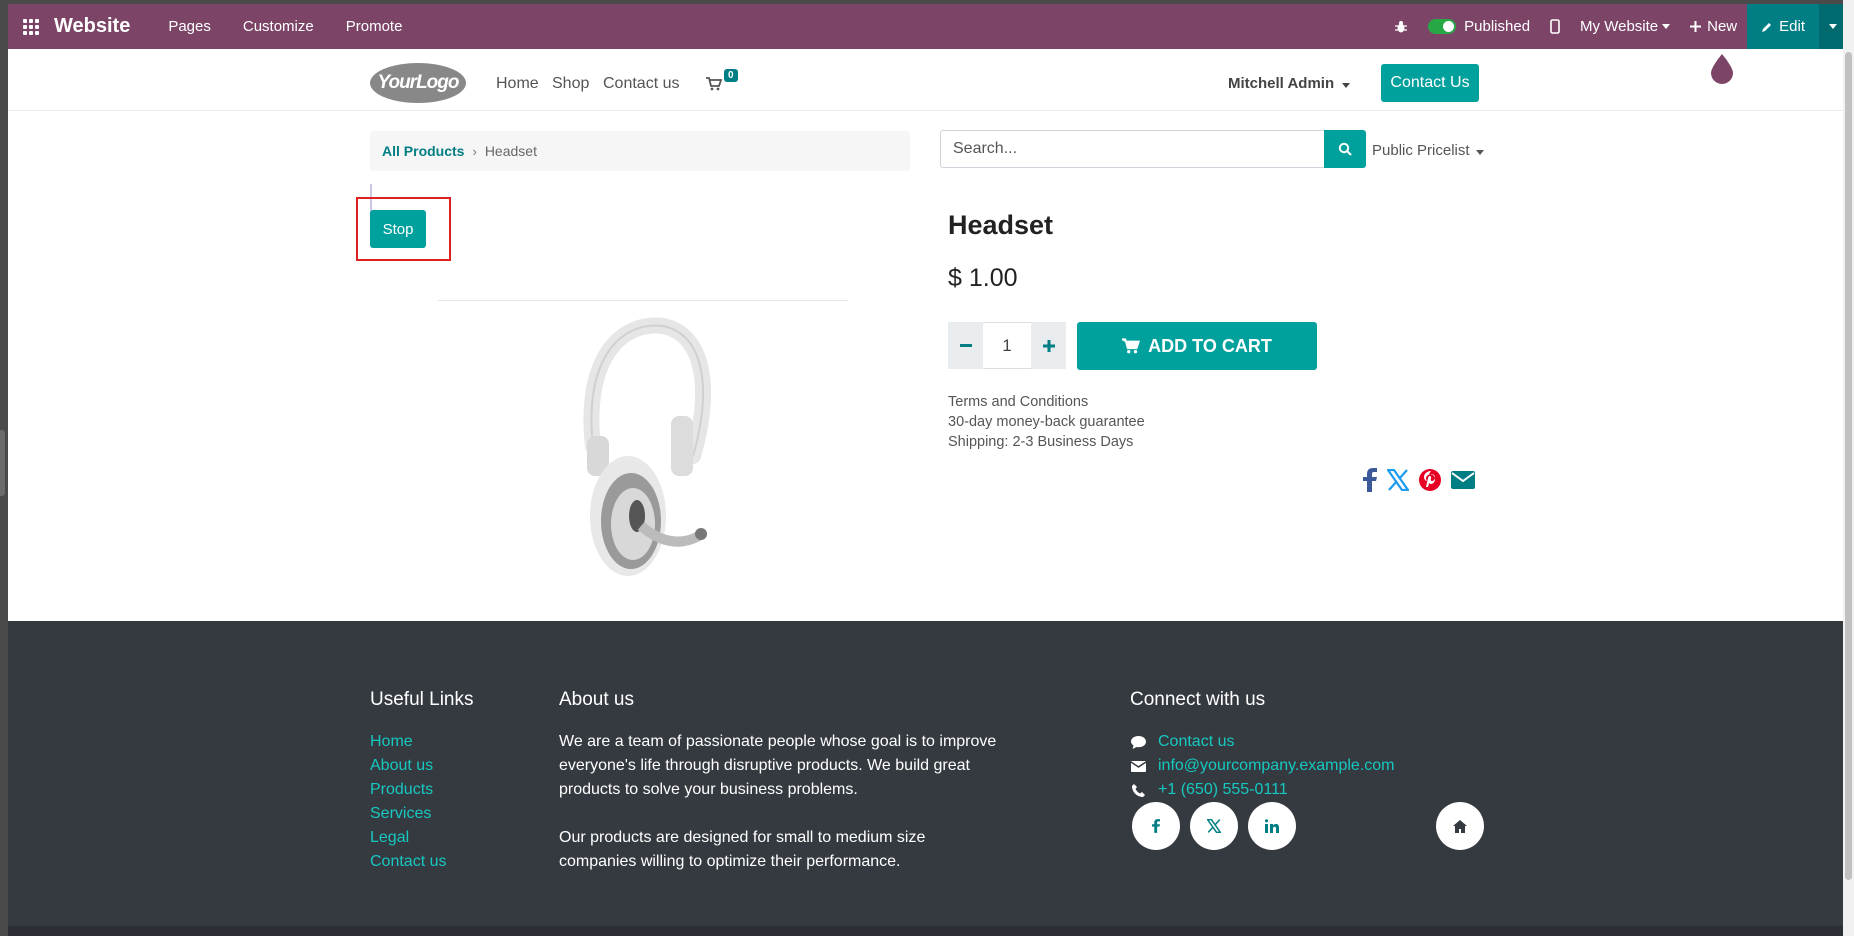 The image size is (1854, 936). I want to click on social-home-button, so click(1460, 826).